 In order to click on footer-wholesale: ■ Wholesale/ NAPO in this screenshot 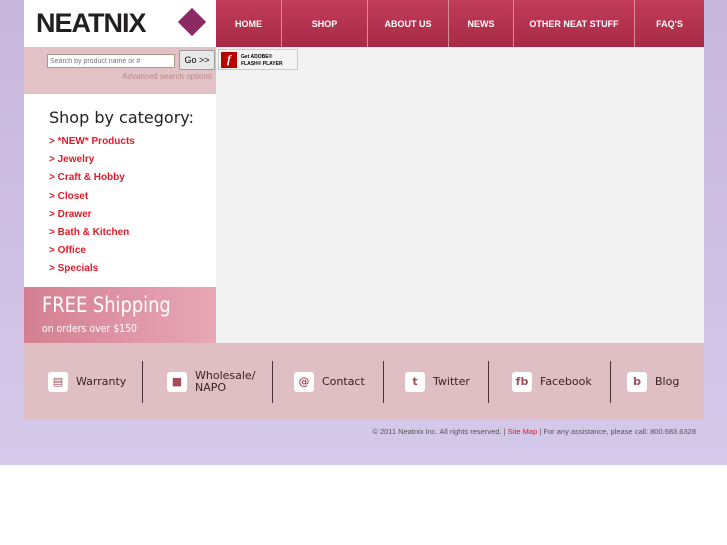, I will do `click(208, 381)`.